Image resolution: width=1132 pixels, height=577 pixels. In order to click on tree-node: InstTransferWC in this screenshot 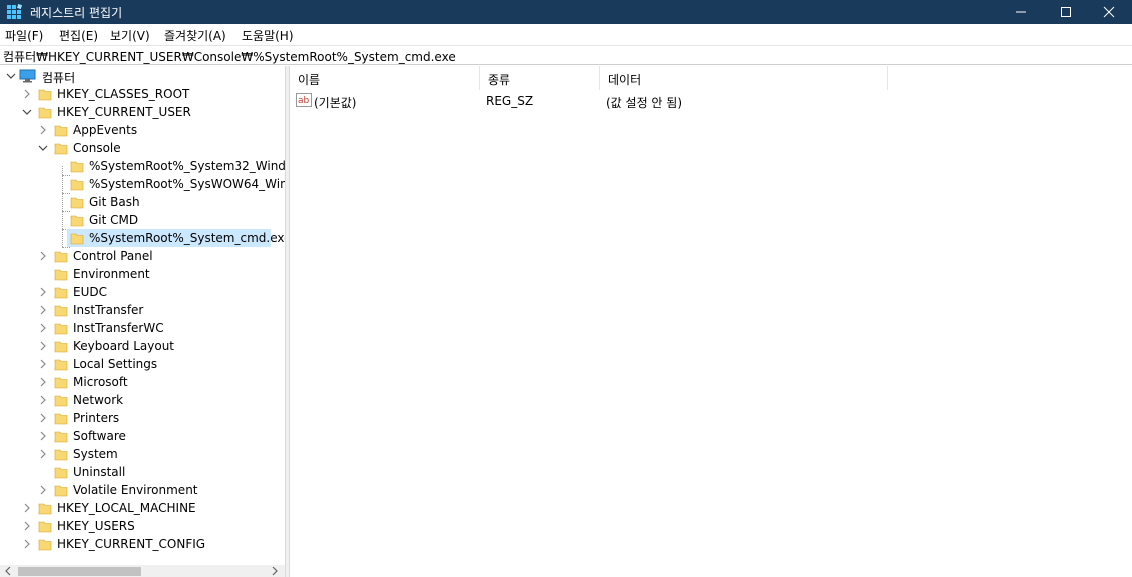, I will do `click(142, 328)`.